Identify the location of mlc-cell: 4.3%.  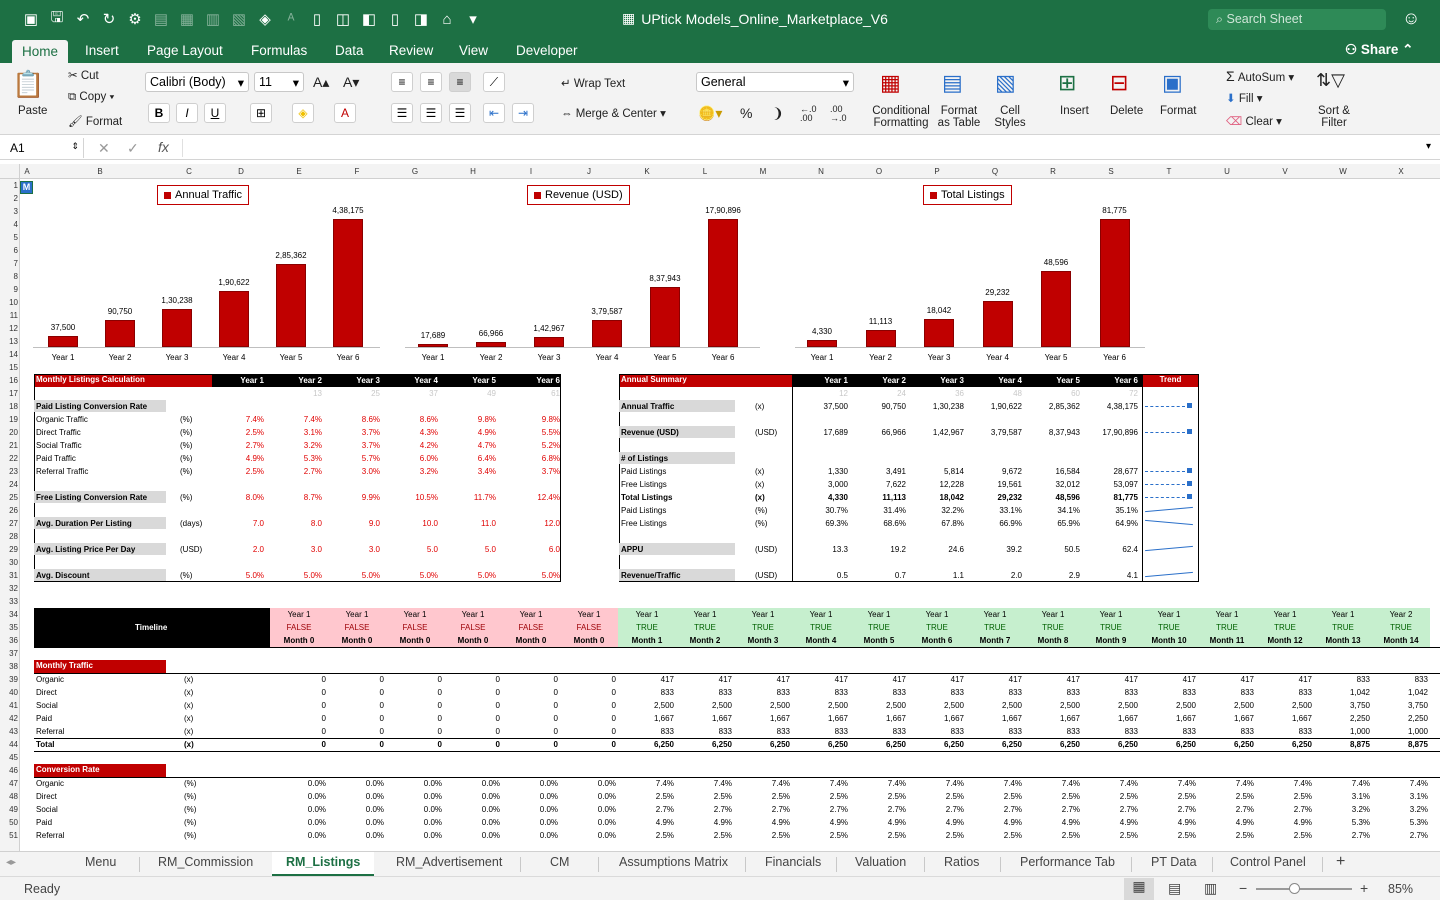
(413, 432).